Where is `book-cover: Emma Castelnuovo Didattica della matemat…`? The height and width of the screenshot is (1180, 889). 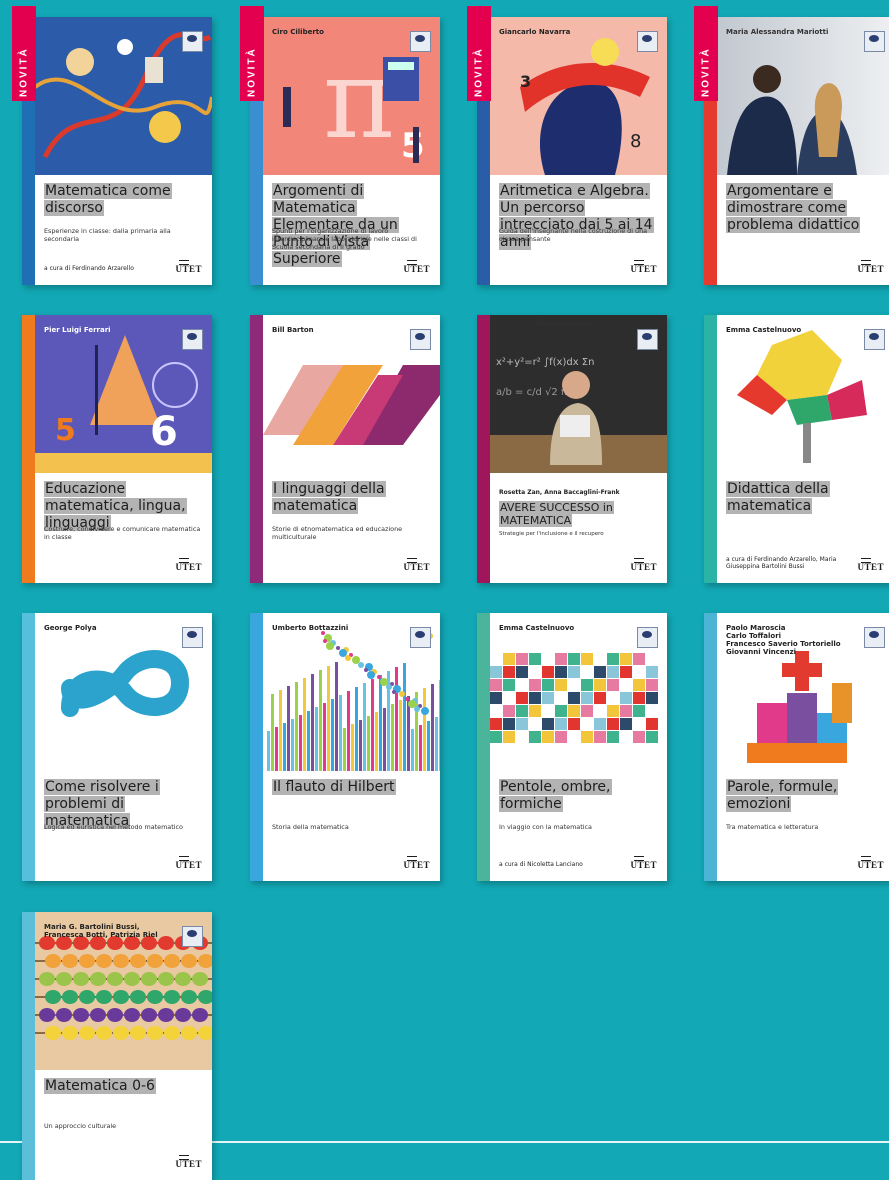 book-cover: Emma Castelnuovo Didattica della matemat… is located at coordinates (796, 449).